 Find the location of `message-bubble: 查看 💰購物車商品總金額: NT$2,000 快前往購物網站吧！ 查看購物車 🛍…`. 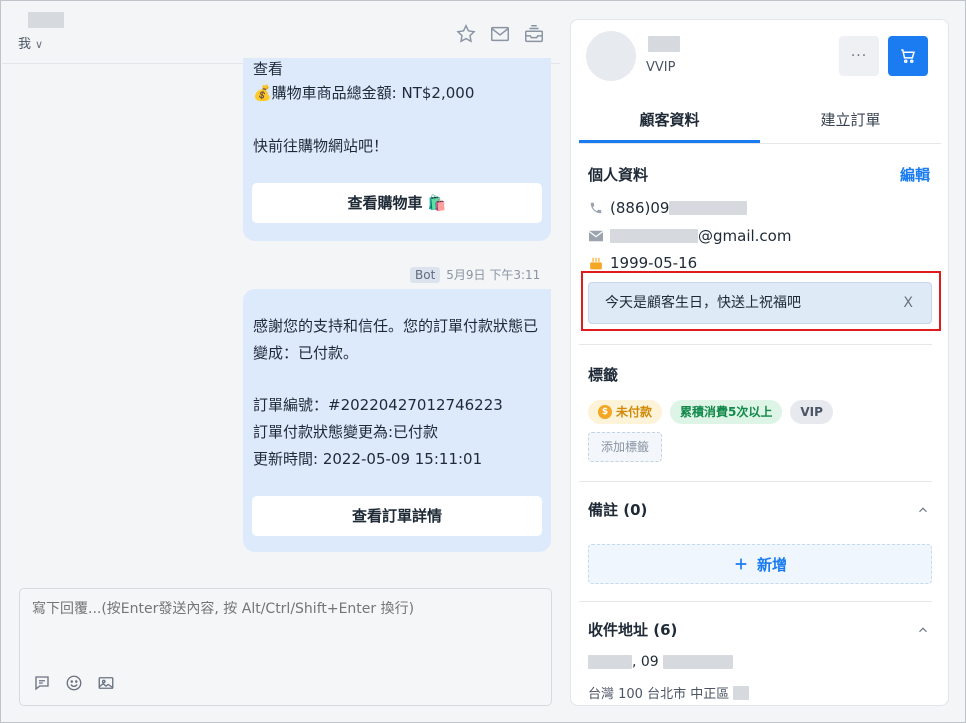

message-bubble: 查看 💰購物車商品總金額: NT$2,000 快前往購物網站吧！ 查看購物車 🛍… is located at coordinates (397, 149).